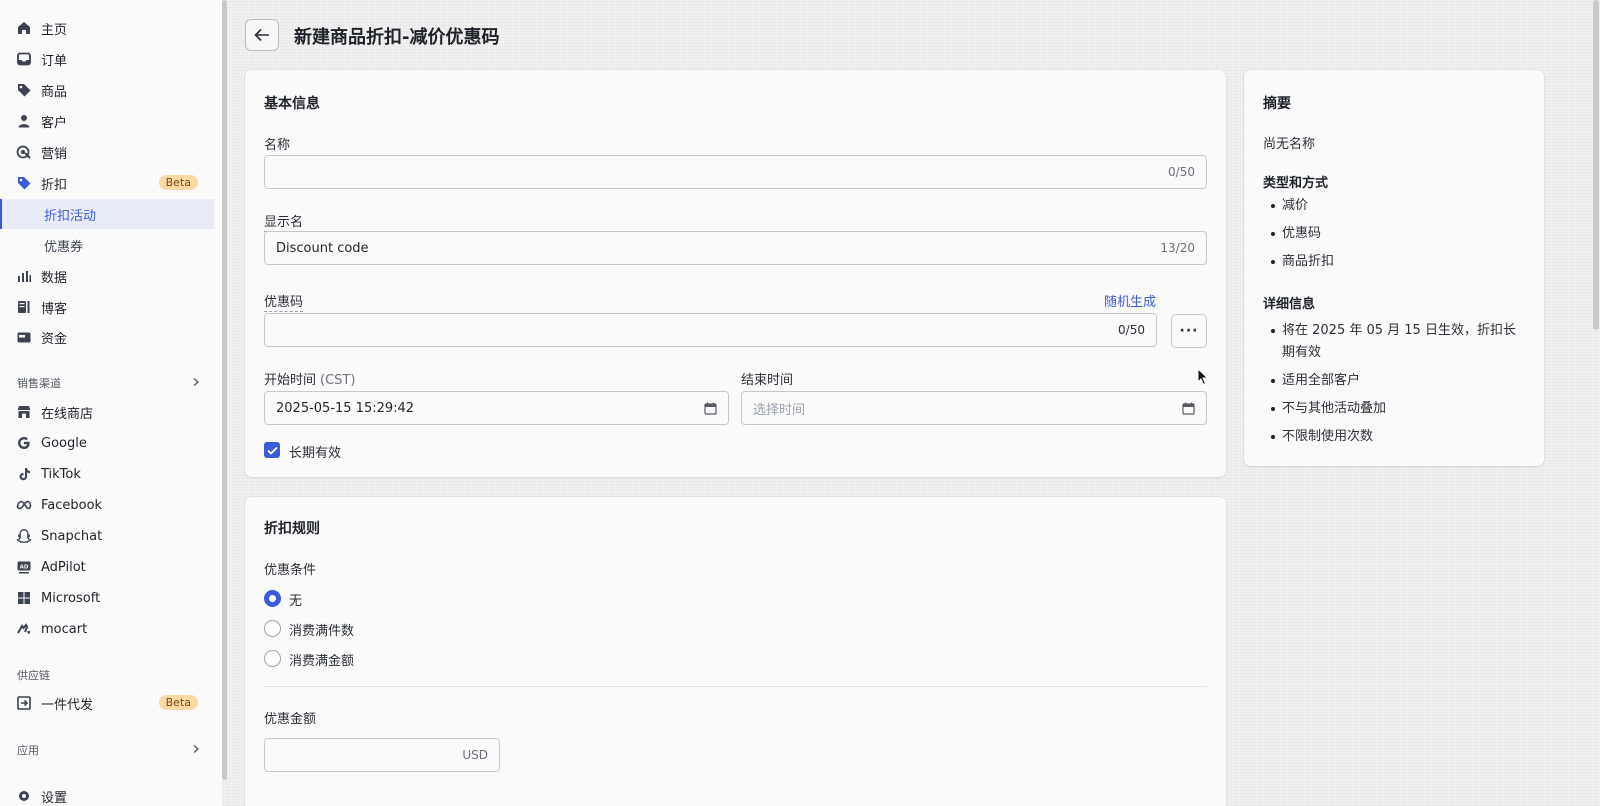 This screenshot has width=1600, height=806. Describe the element at coordinates (107, 793) in the screenshot. I see `nav-item-settings: 设置` at that location.